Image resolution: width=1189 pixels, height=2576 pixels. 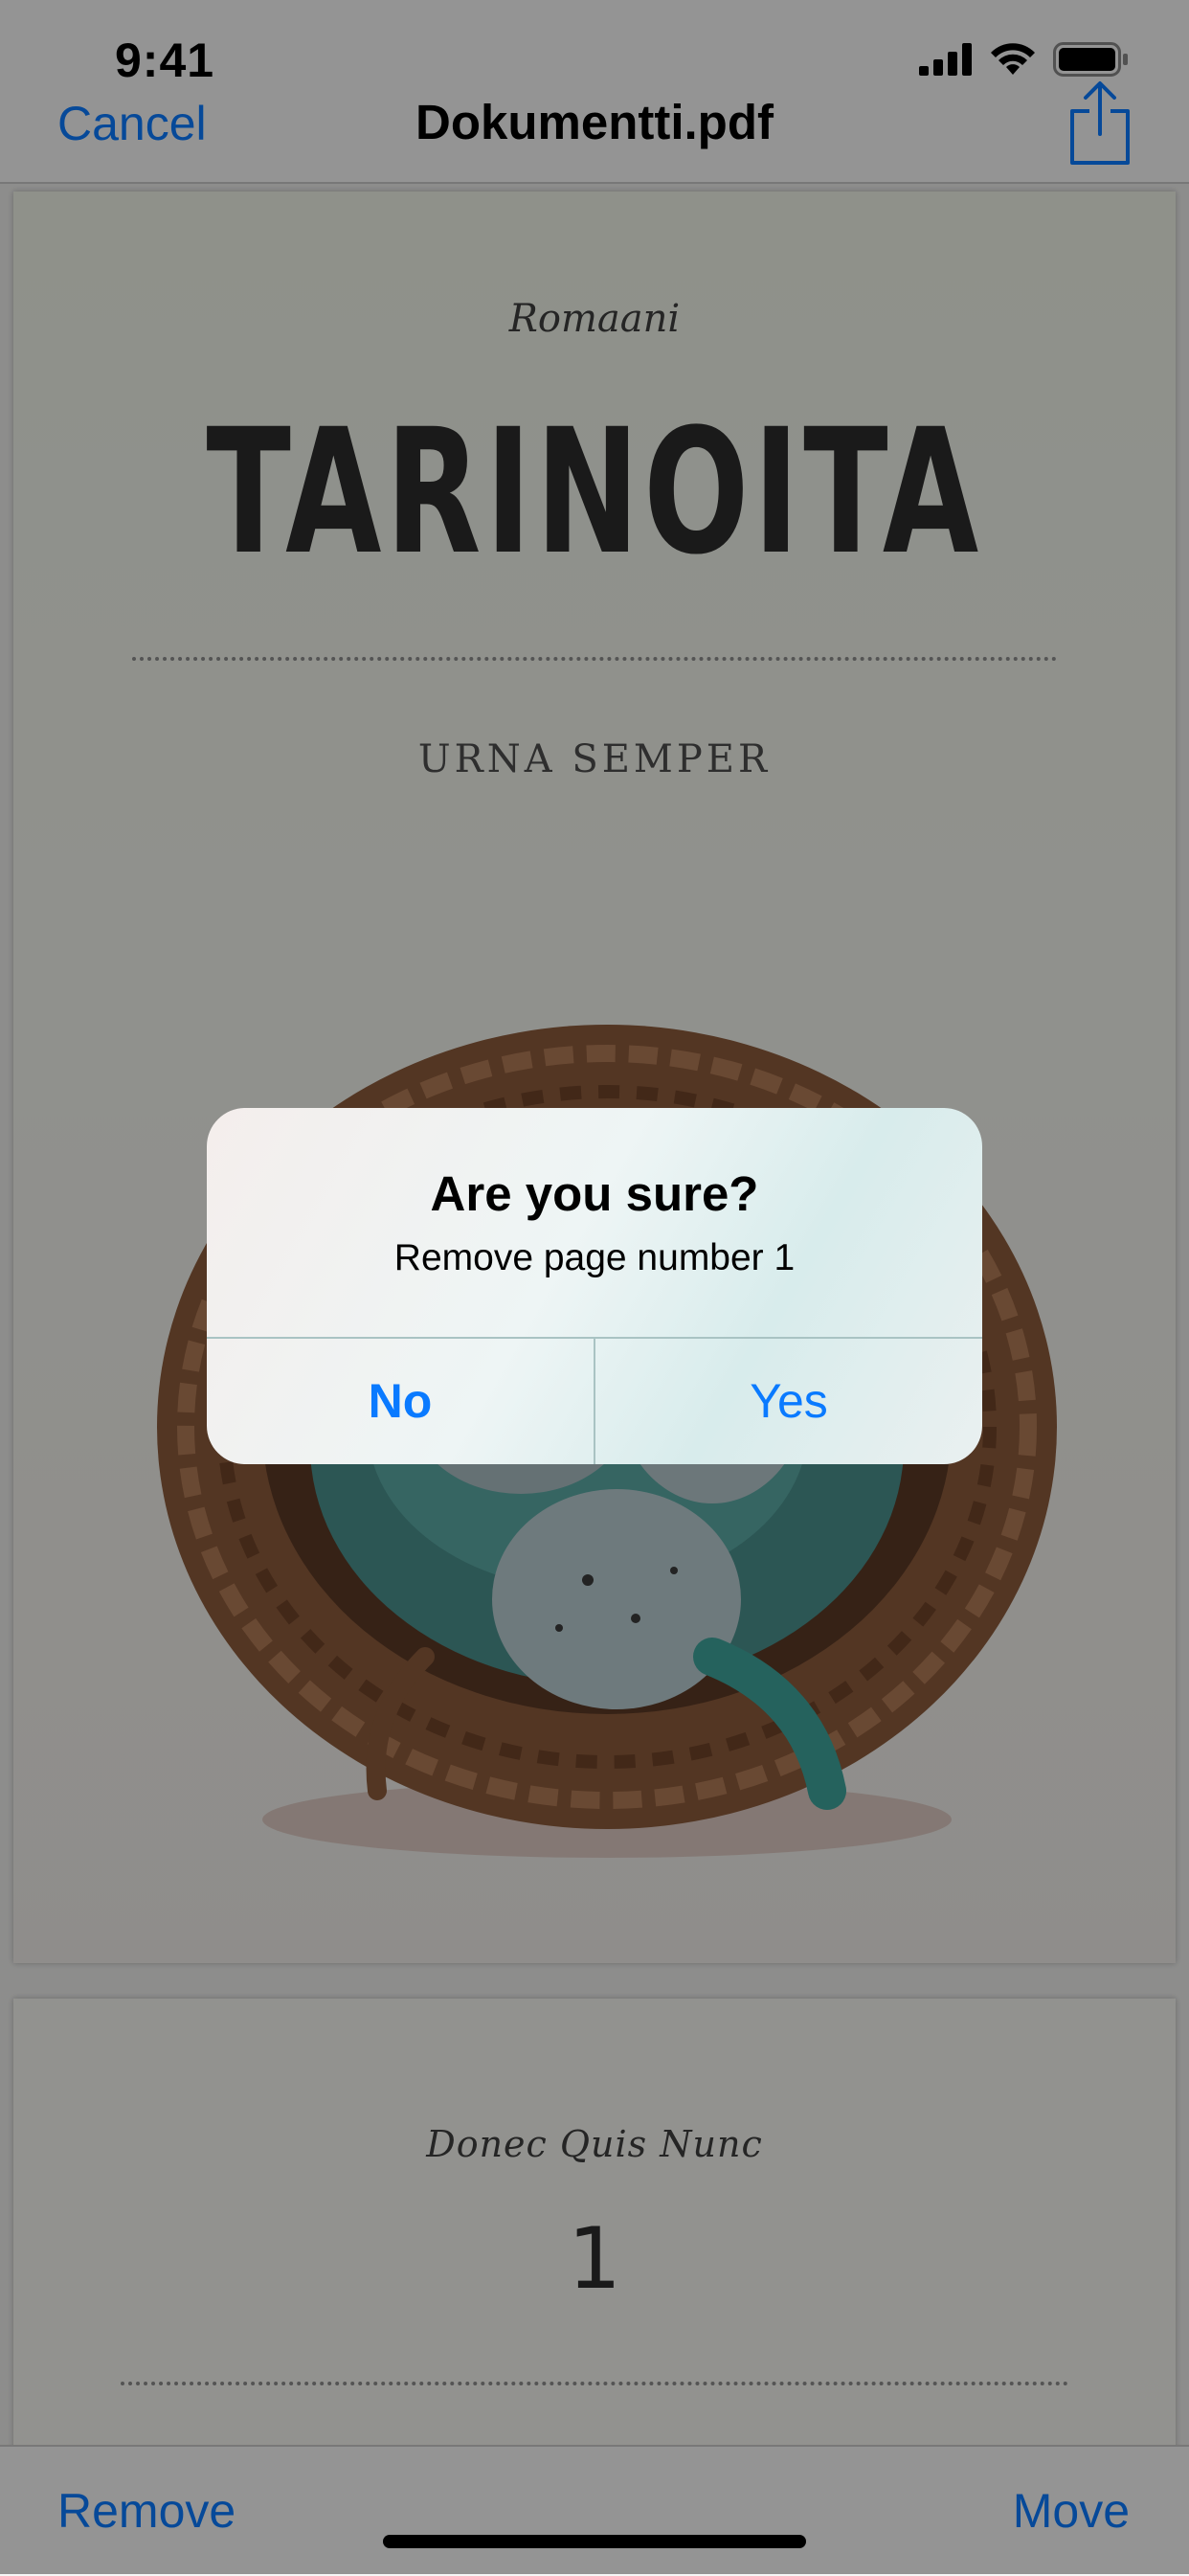 I want to click on home-indicator, so click(x=594, y=2541).